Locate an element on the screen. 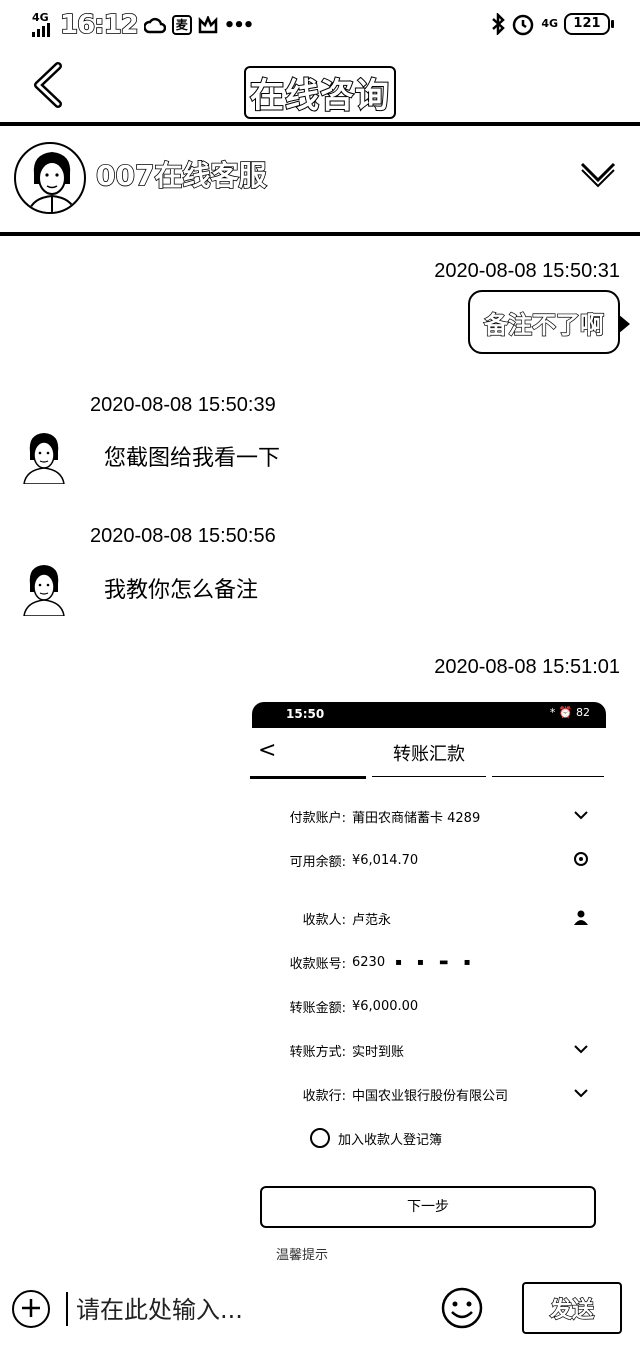 The height and width of the screenshot is (1351, 640). checkbox-icon is located at coordinates (320, 1138).